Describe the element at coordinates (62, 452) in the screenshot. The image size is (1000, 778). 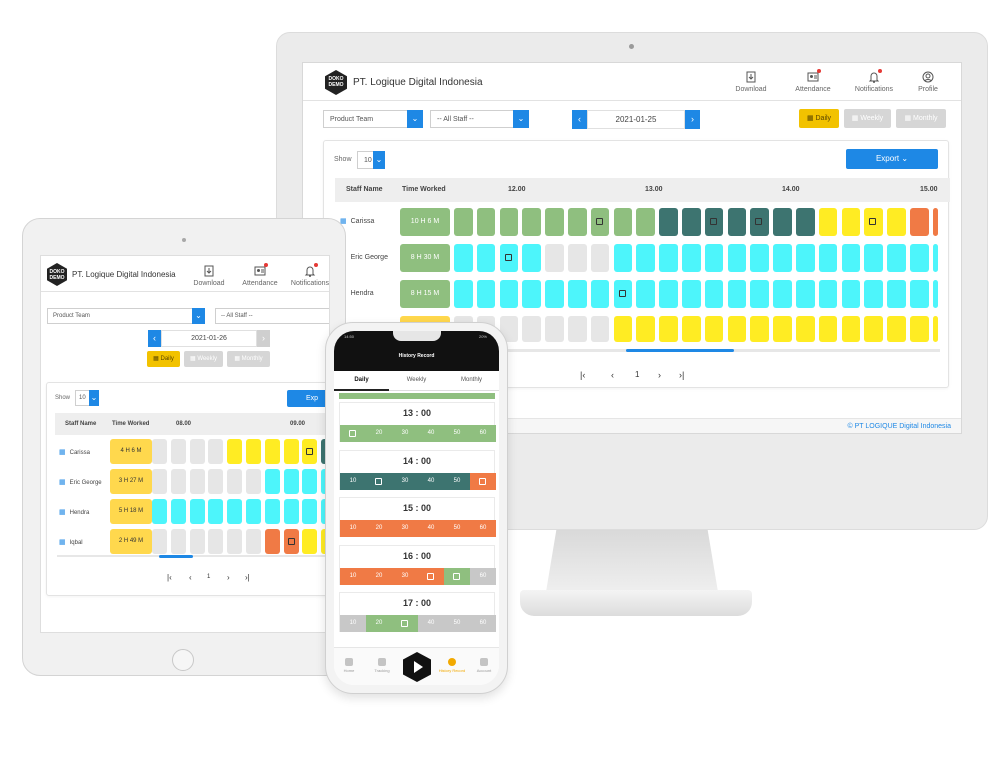
I see `staff-icon: ▦` at that location.